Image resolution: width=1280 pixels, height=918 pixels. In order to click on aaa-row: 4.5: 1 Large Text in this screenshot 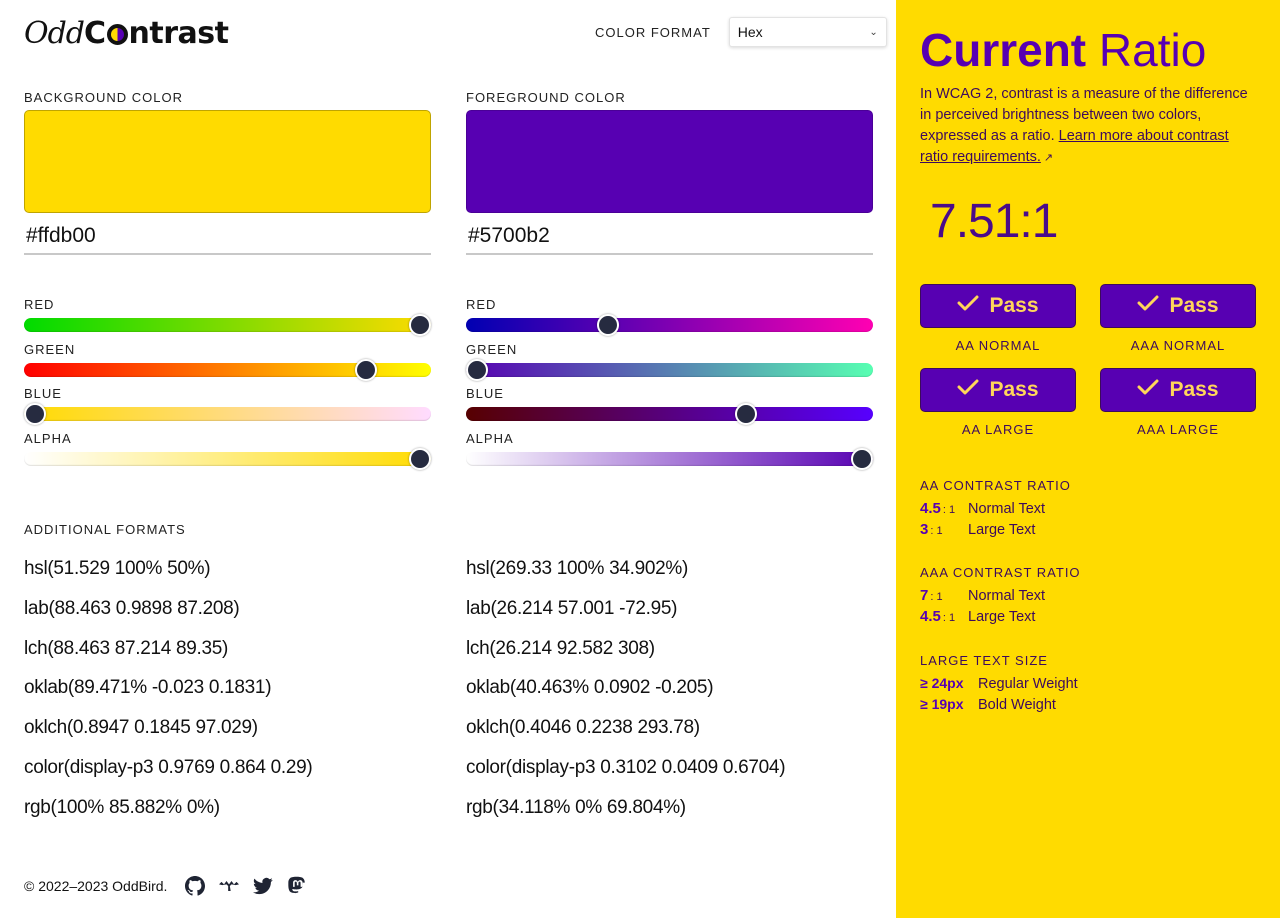, I will do `click(1090, 618)`.